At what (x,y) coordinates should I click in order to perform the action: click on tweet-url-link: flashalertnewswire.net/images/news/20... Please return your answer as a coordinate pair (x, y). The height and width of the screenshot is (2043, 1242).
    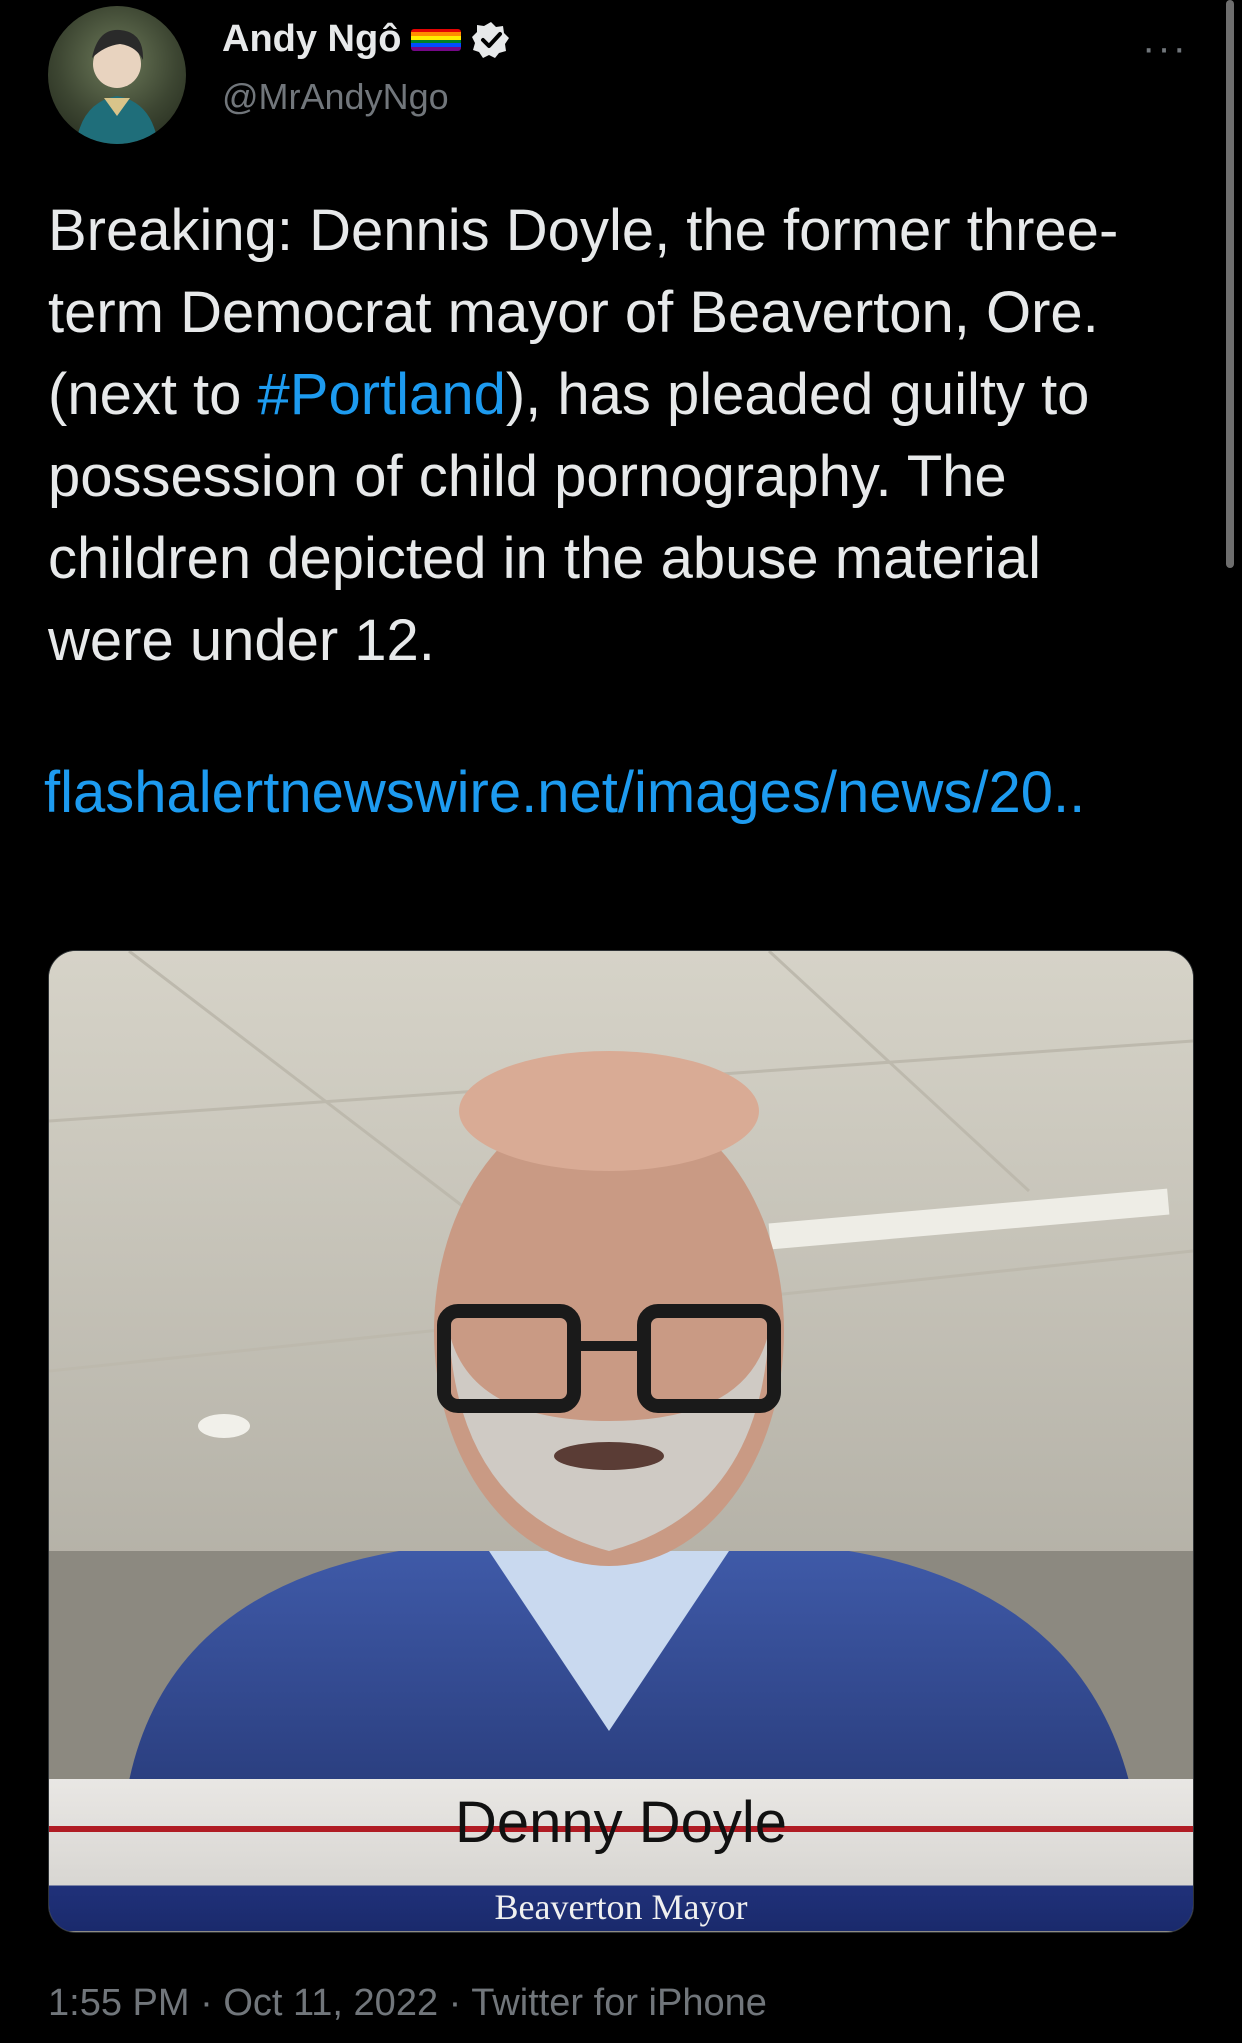
    Looking at the image, I should click on (619, 793).